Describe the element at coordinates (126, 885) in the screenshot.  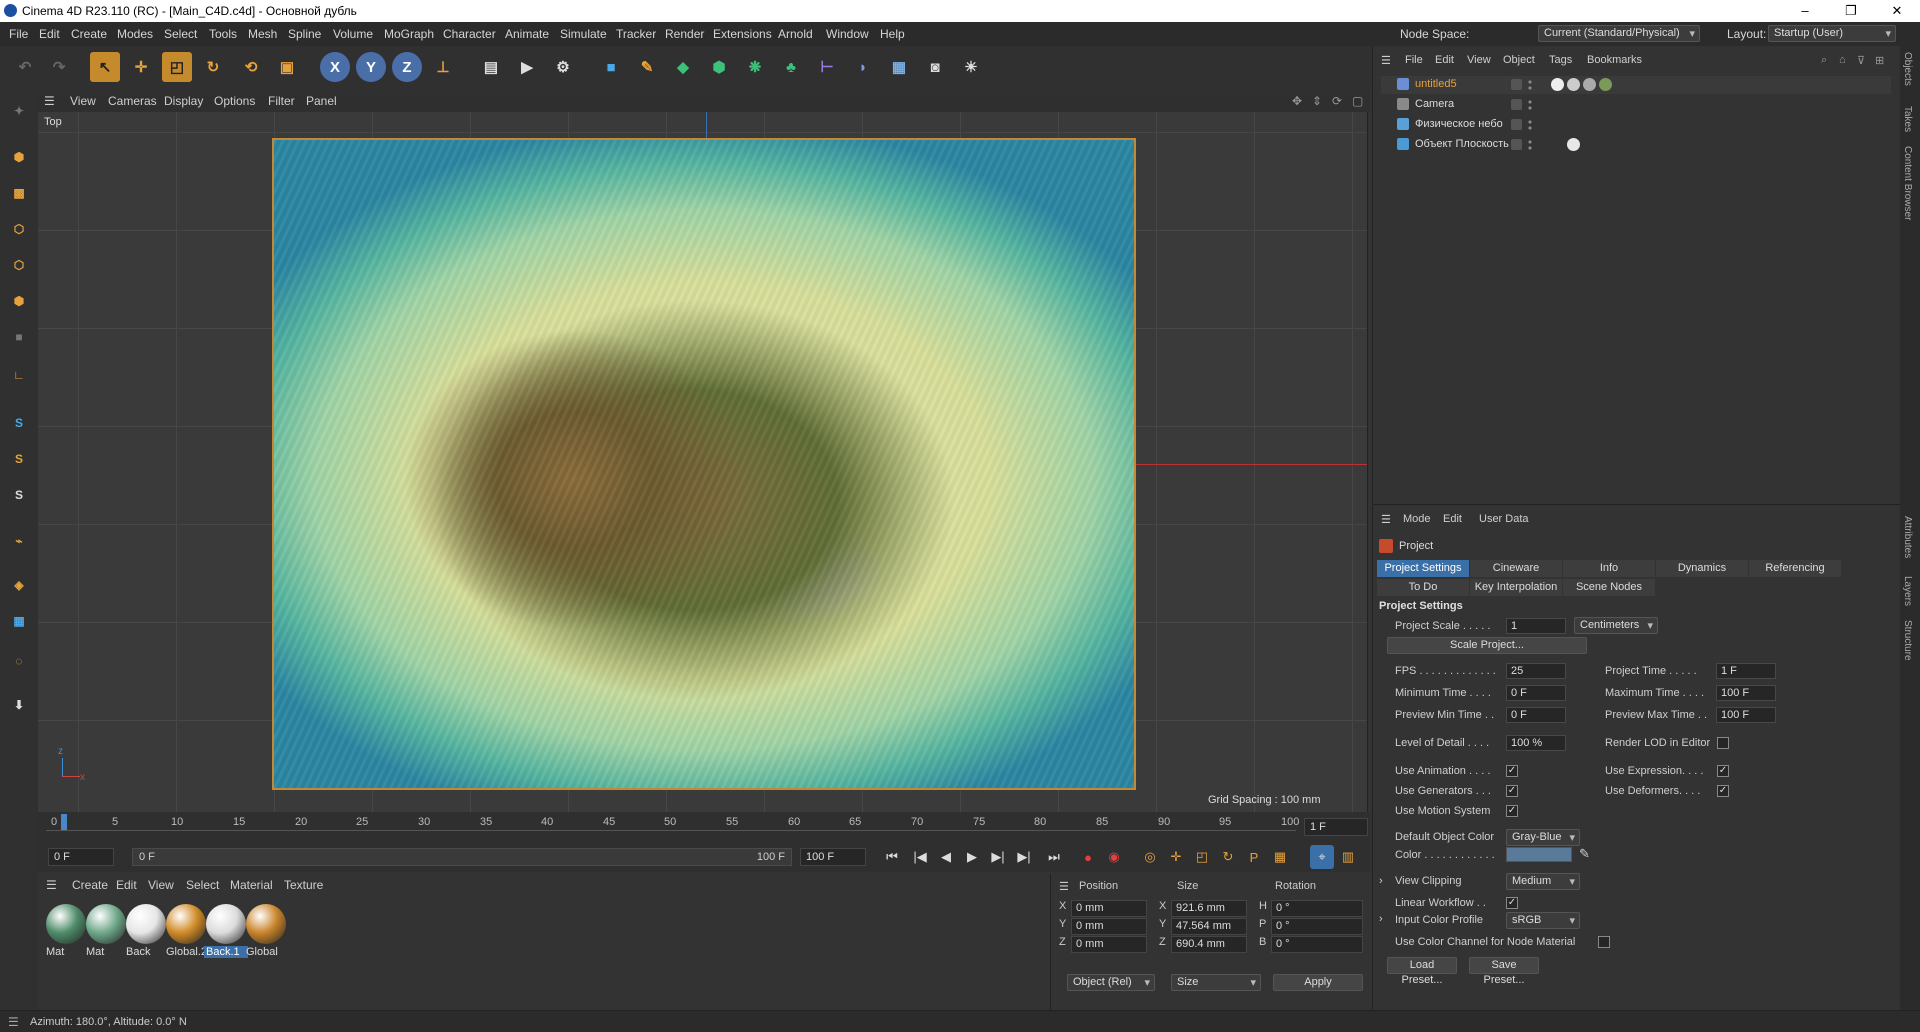
I see `mat-menu-edit: Edit` at that location.